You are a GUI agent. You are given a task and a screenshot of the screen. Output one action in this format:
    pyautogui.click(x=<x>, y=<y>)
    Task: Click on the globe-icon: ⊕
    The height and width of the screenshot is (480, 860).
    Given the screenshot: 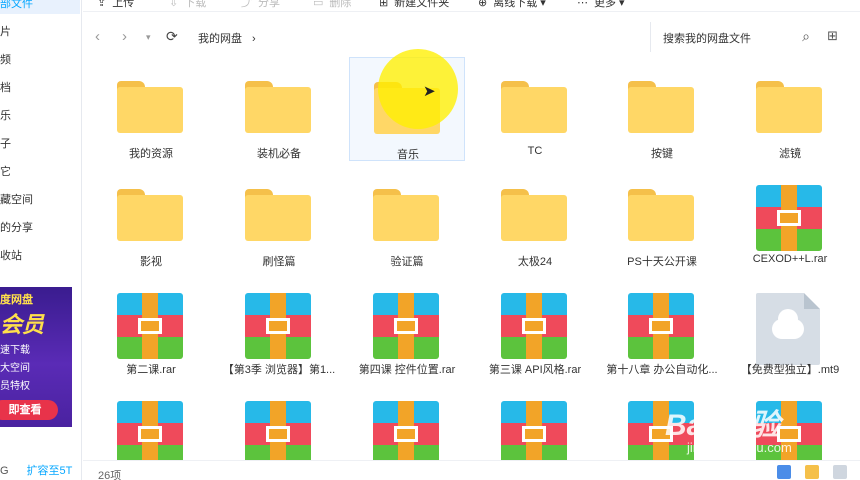 What is the action you would take?
    pyautogui.click(x=483, y=4)
    